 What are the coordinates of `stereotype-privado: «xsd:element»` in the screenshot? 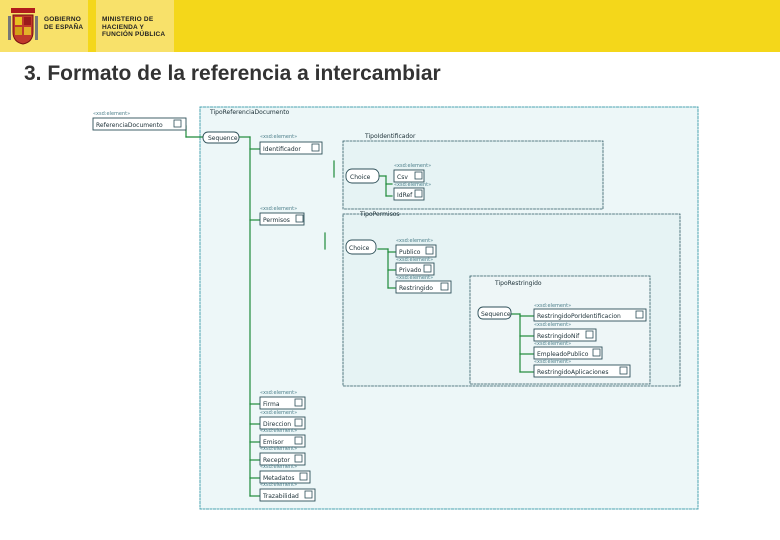 It's located at (414, 260).